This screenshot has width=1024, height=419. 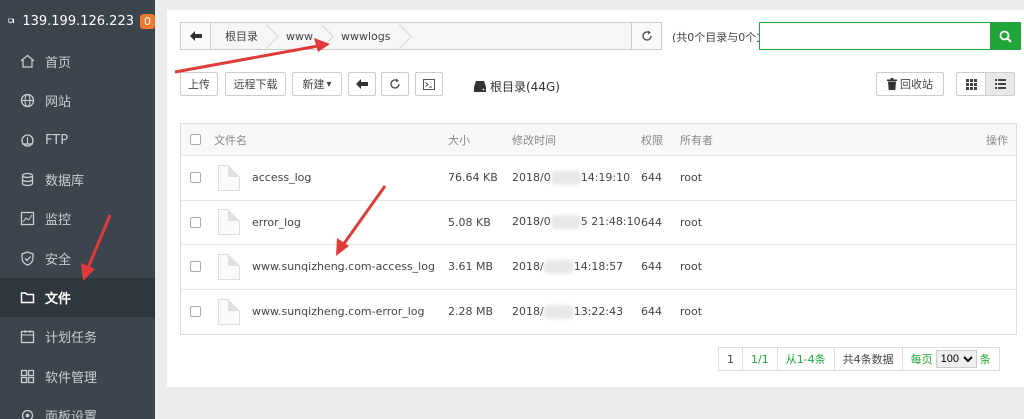 I want to click on annotation-arrow-sidebar, so click(x=96, y=247).